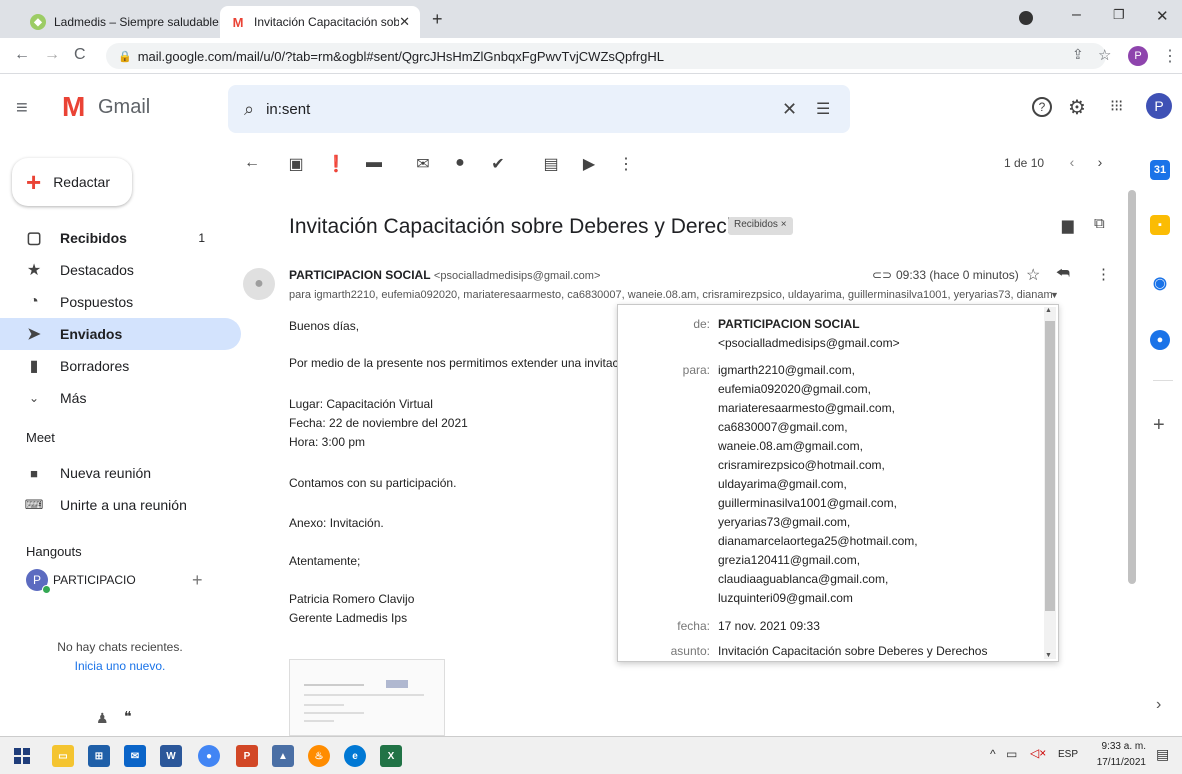 Image resolution: width=1182 pixels, height=774 pixels. What do you see at coordinates (1048, 655) in the screenshot?
I see `scroll-down-icon: ▼` at bounding box center [1048, 655].